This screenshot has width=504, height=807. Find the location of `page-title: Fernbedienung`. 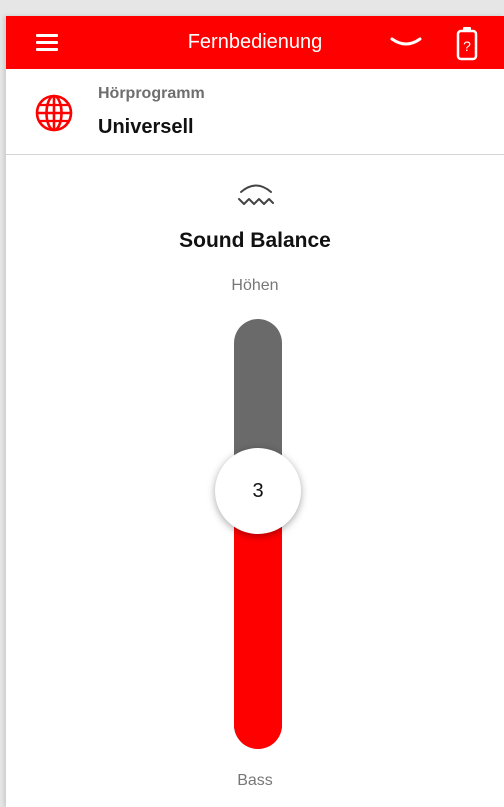

page-title: Fernbedienung is located at coordinates (255, 42).